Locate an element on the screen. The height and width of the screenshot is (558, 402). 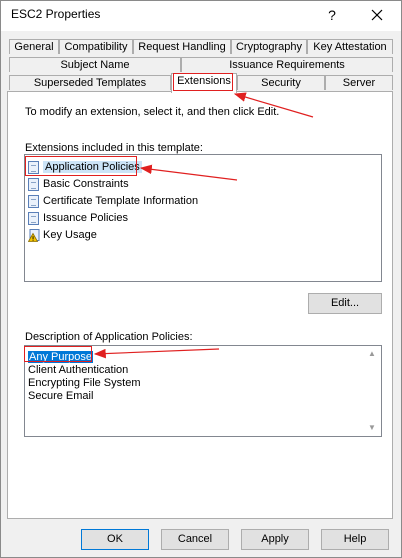
list-item-issuance-policies: Issuance Policies is located at coordinates (78, 218).